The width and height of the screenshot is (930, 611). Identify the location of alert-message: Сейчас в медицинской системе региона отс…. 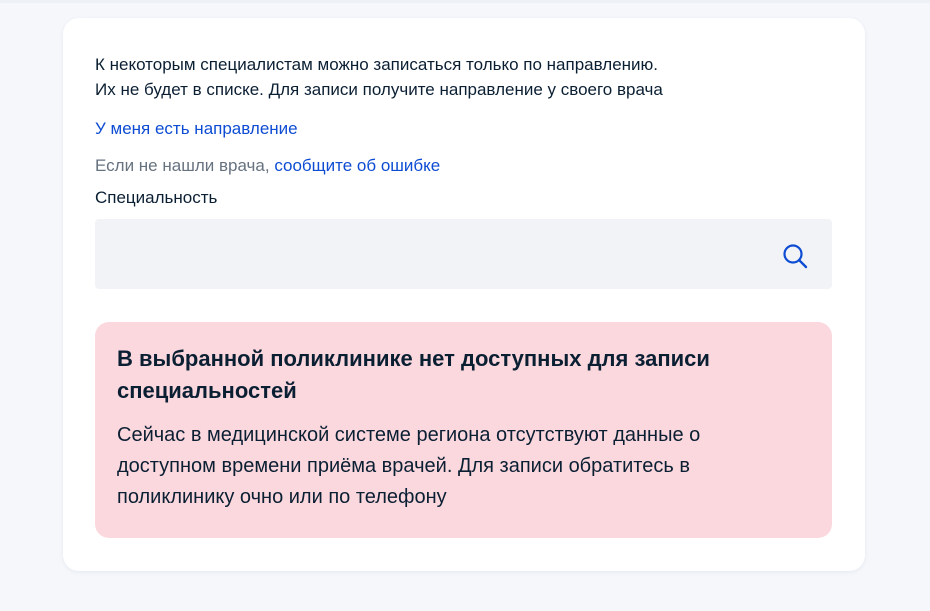
(467, 466).